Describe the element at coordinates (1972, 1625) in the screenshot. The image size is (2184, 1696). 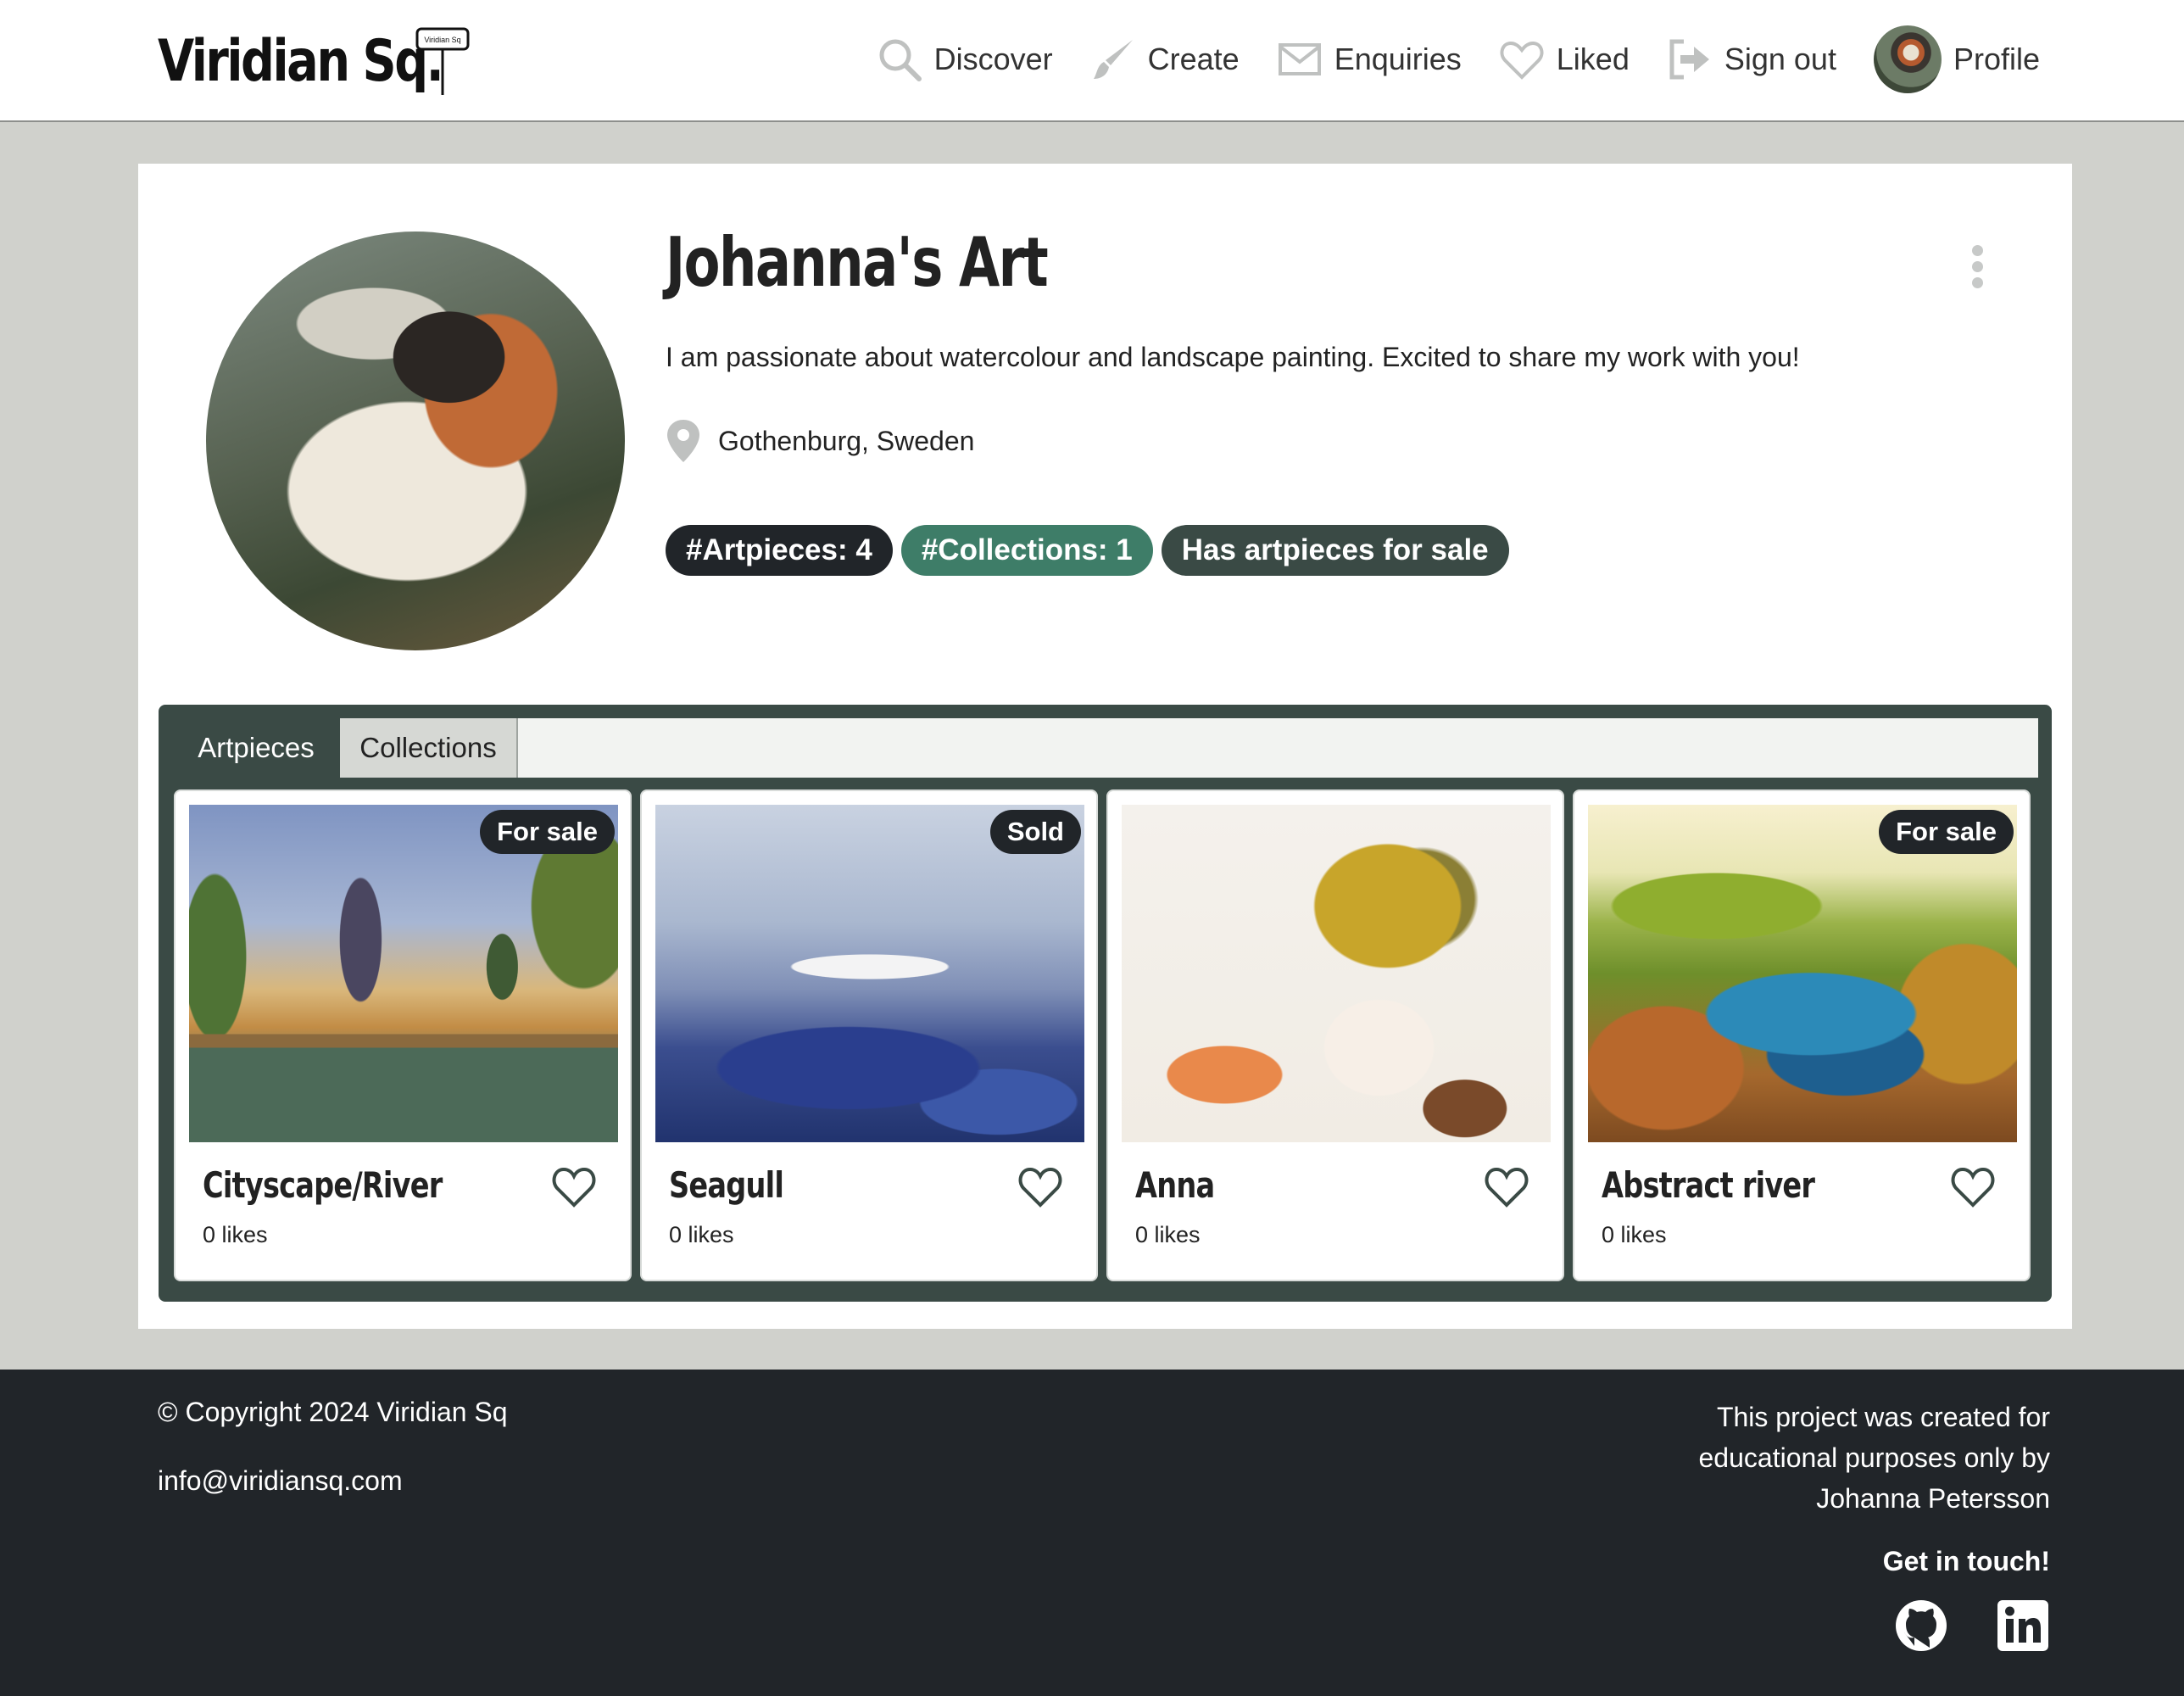
I see `footer-social-links` at that location.